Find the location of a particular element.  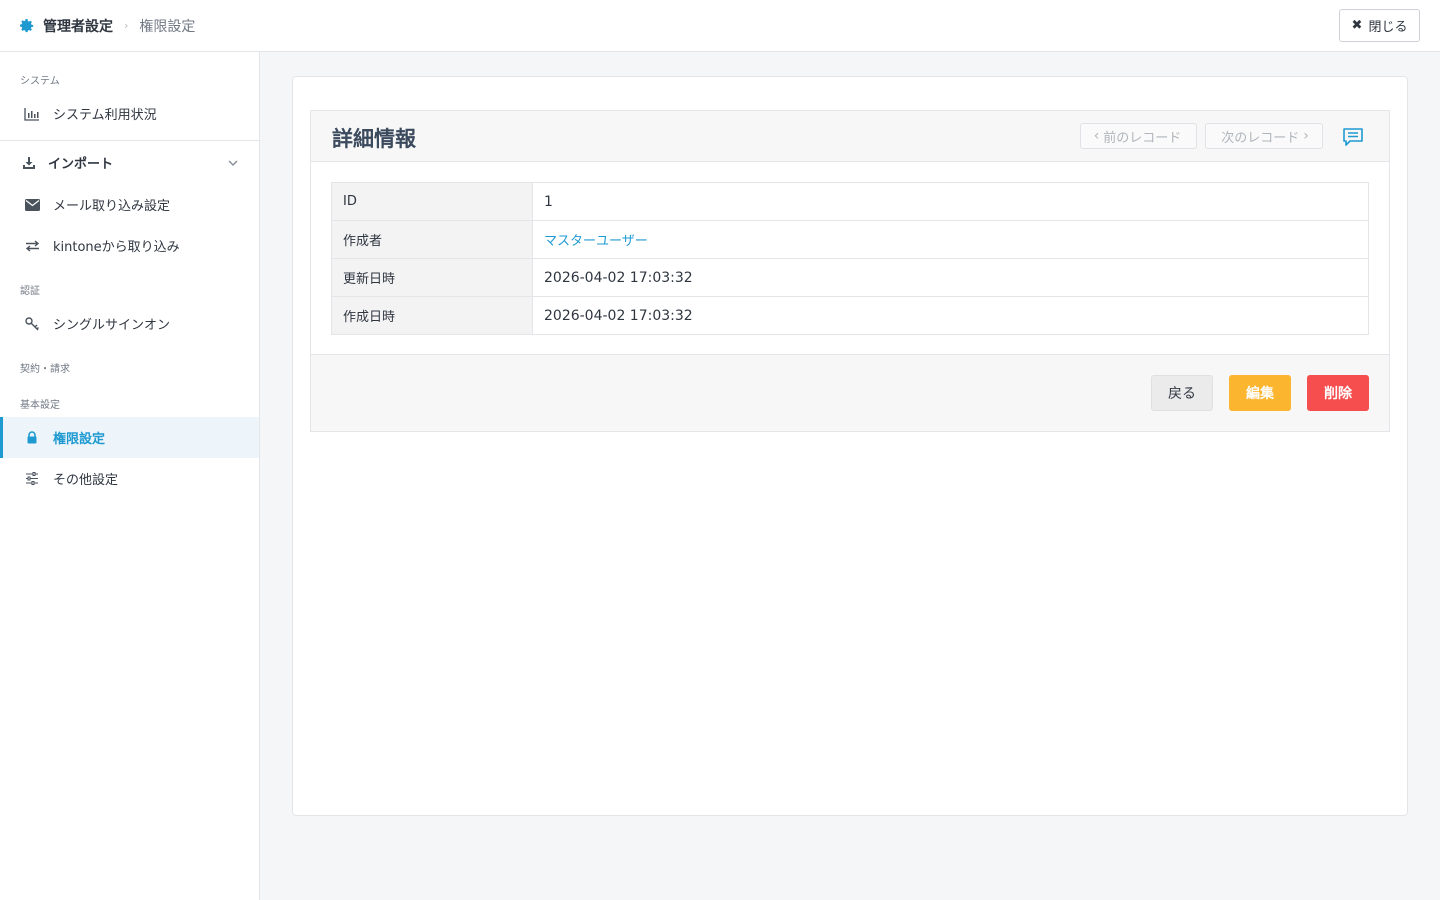

prev-record-button: ‹ 前のレコード is located at coordinates (1138, 136).